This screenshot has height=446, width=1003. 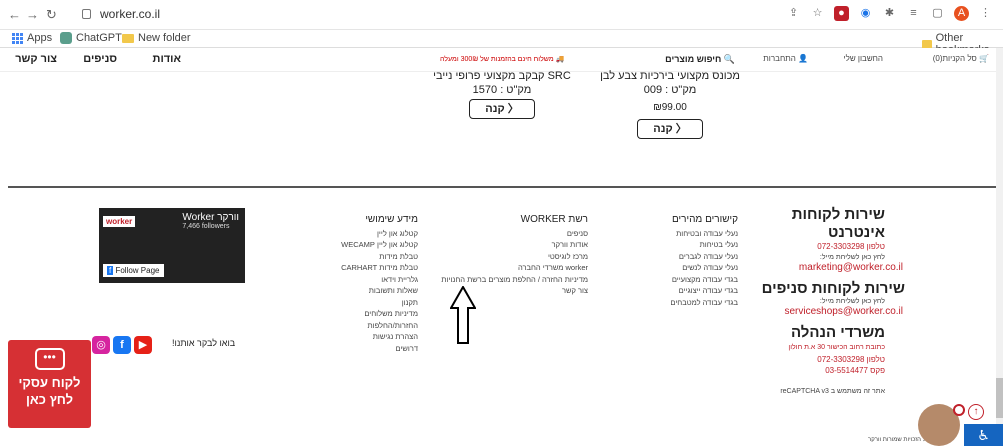 I want to click on menu-icon: ⋮, so click(x=985, y=13).